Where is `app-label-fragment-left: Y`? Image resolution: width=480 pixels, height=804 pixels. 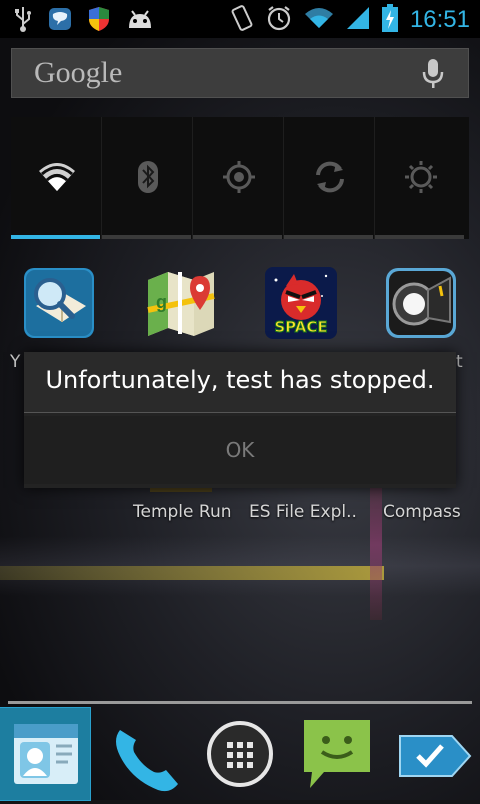
app-label-fragment-left: Y is located at coordinates (15, 362).